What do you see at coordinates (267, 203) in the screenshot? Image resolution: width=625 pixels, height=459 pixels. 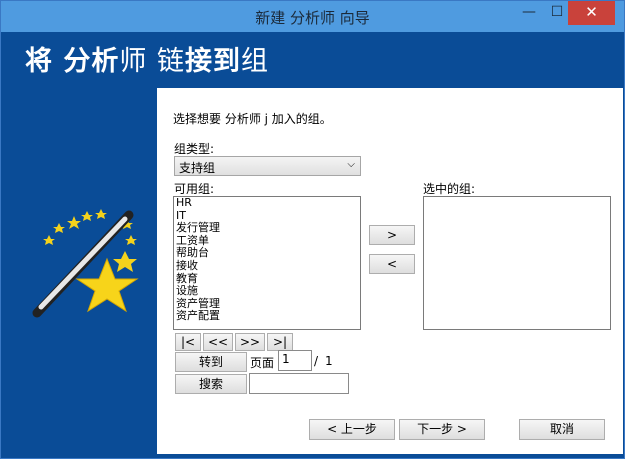 I see `list-item: HR` at bounding box center [267, 203].